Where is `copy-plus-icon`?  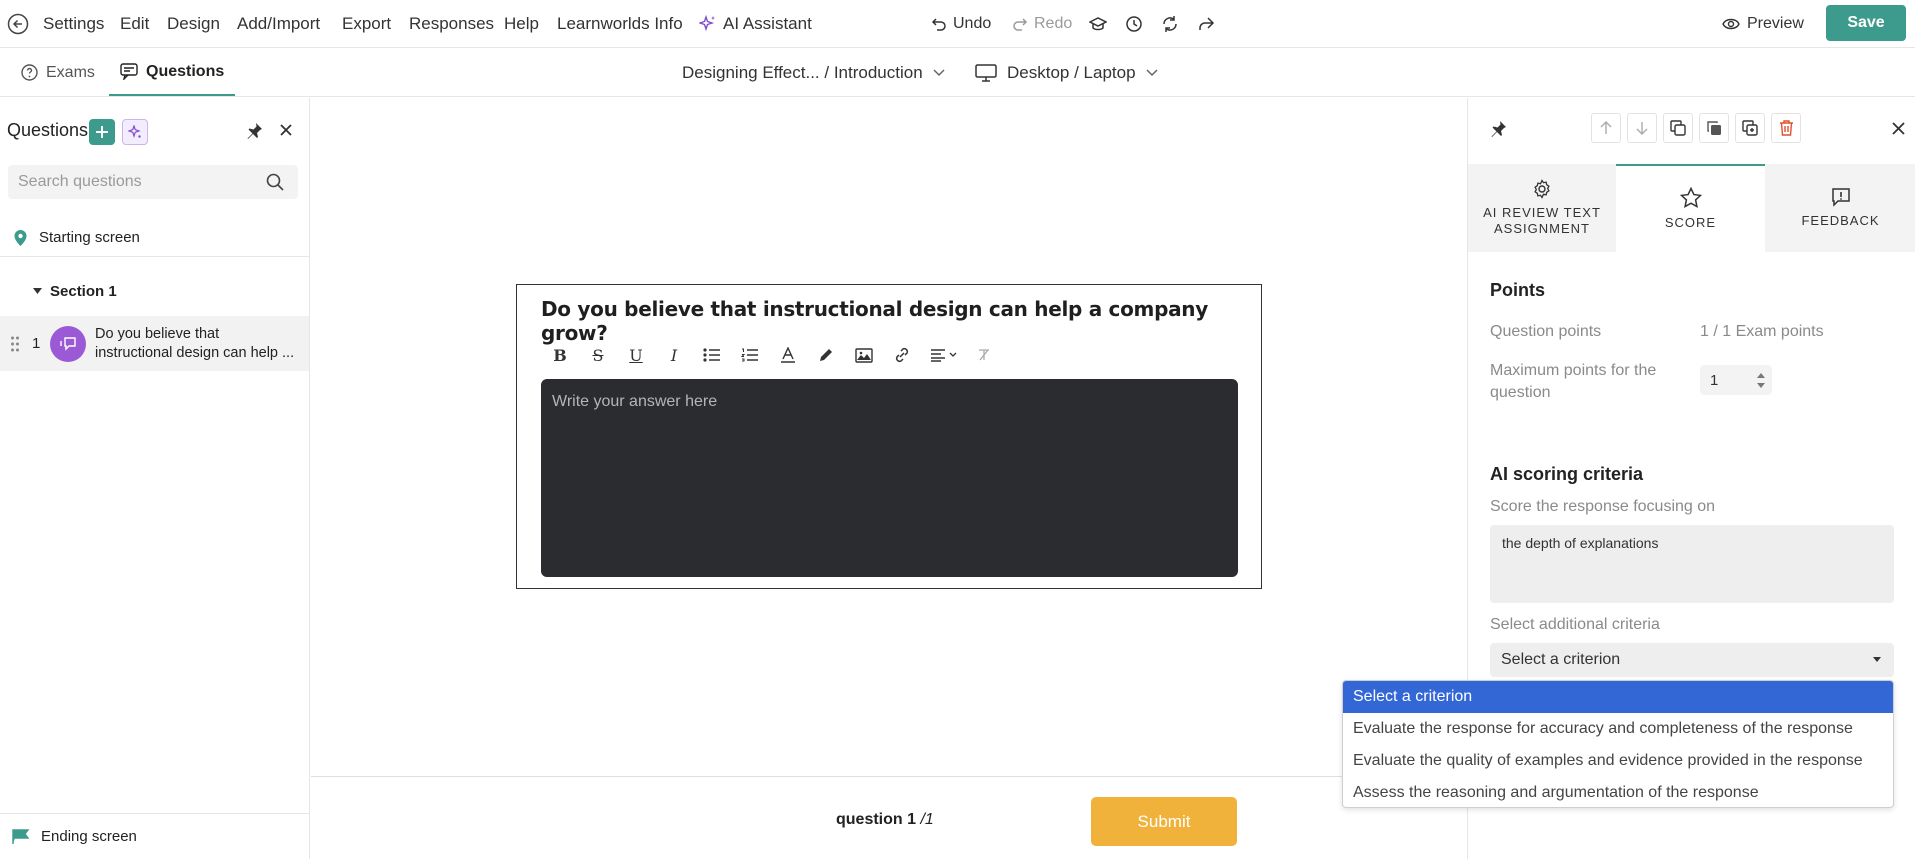 copy-plus-icon is located at coordinates (1750, 128).